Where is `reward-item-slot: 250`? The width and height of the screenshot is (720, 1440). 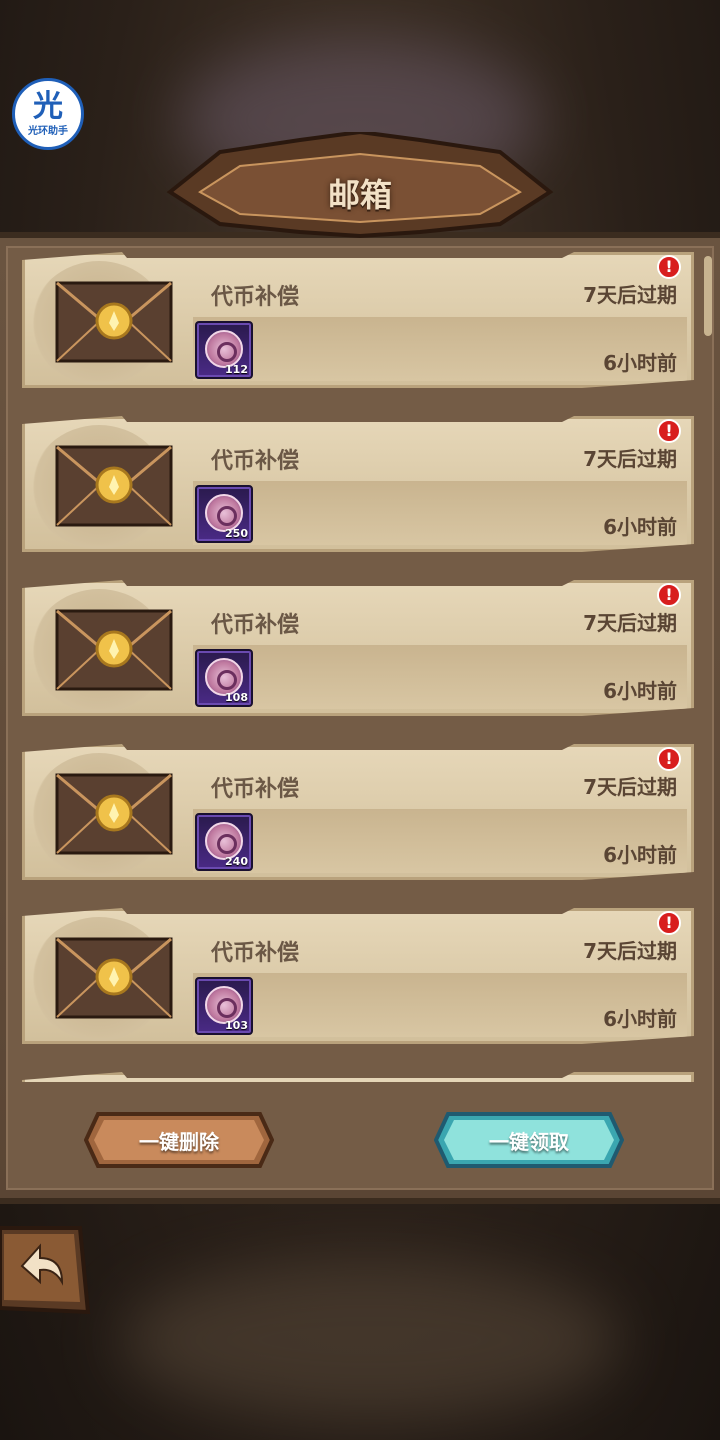 reward-item-slot: 250 is located at coordinates (224, 514).